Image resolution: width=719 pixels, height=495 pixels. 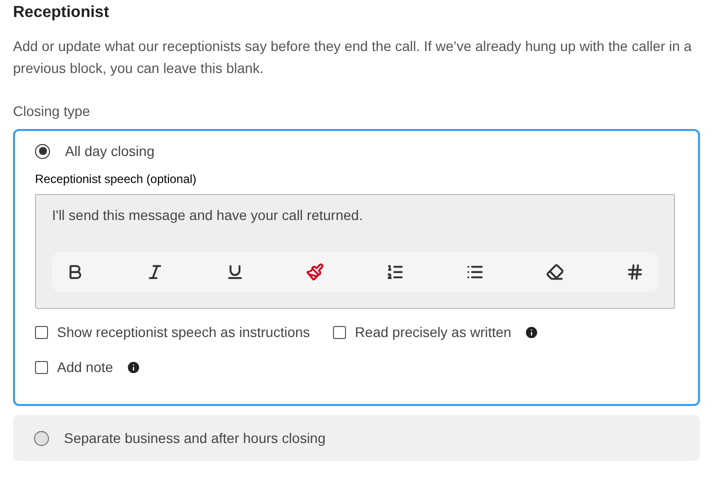 I want to click on speech-label: Receptionist speech (optional), so click(x=116, y=179).